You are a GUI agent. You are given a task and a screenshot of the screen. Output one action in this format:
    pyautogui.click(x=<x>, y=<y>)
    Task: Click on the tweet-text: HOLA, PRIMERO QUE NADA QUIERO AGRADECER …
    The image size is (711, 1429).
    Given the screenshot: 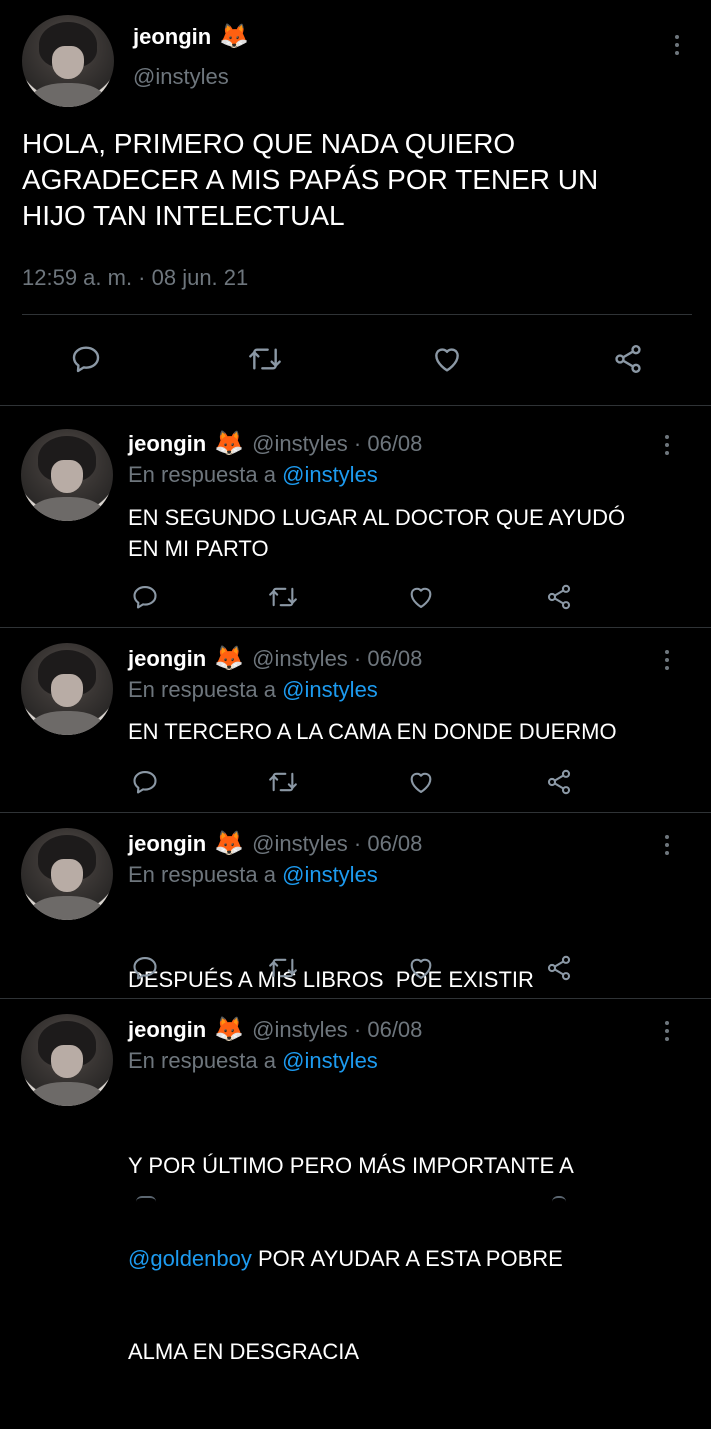 What is the action you would take?
    pyautogui.click(x=310, y=179)
    